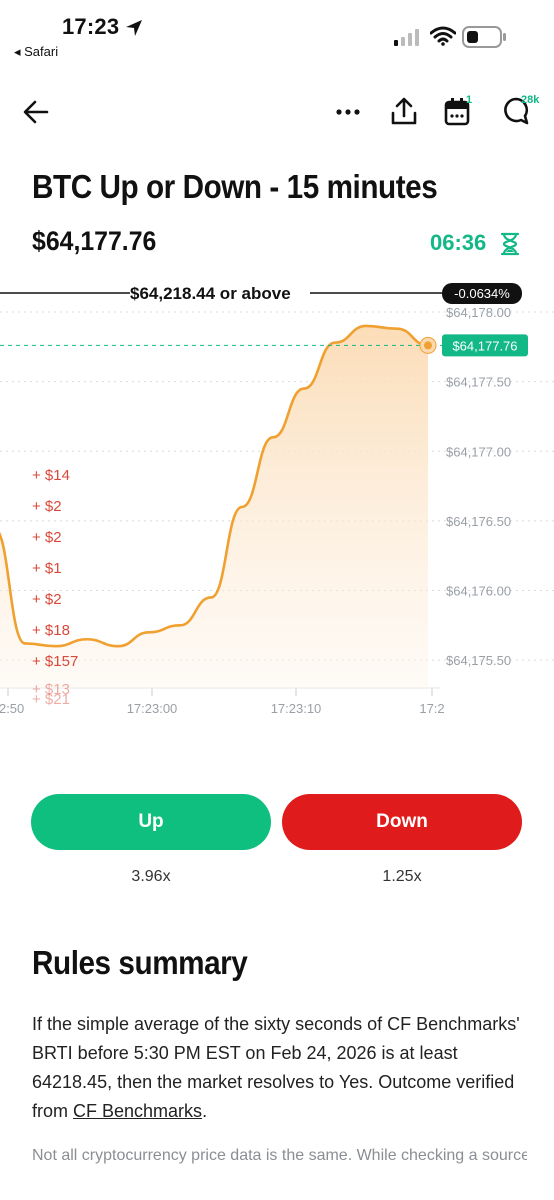  What do you see at coordinates (402, 876) in the screenshot?
I see `down-multiplier: 1.25x` at bounding box center [402, 876].